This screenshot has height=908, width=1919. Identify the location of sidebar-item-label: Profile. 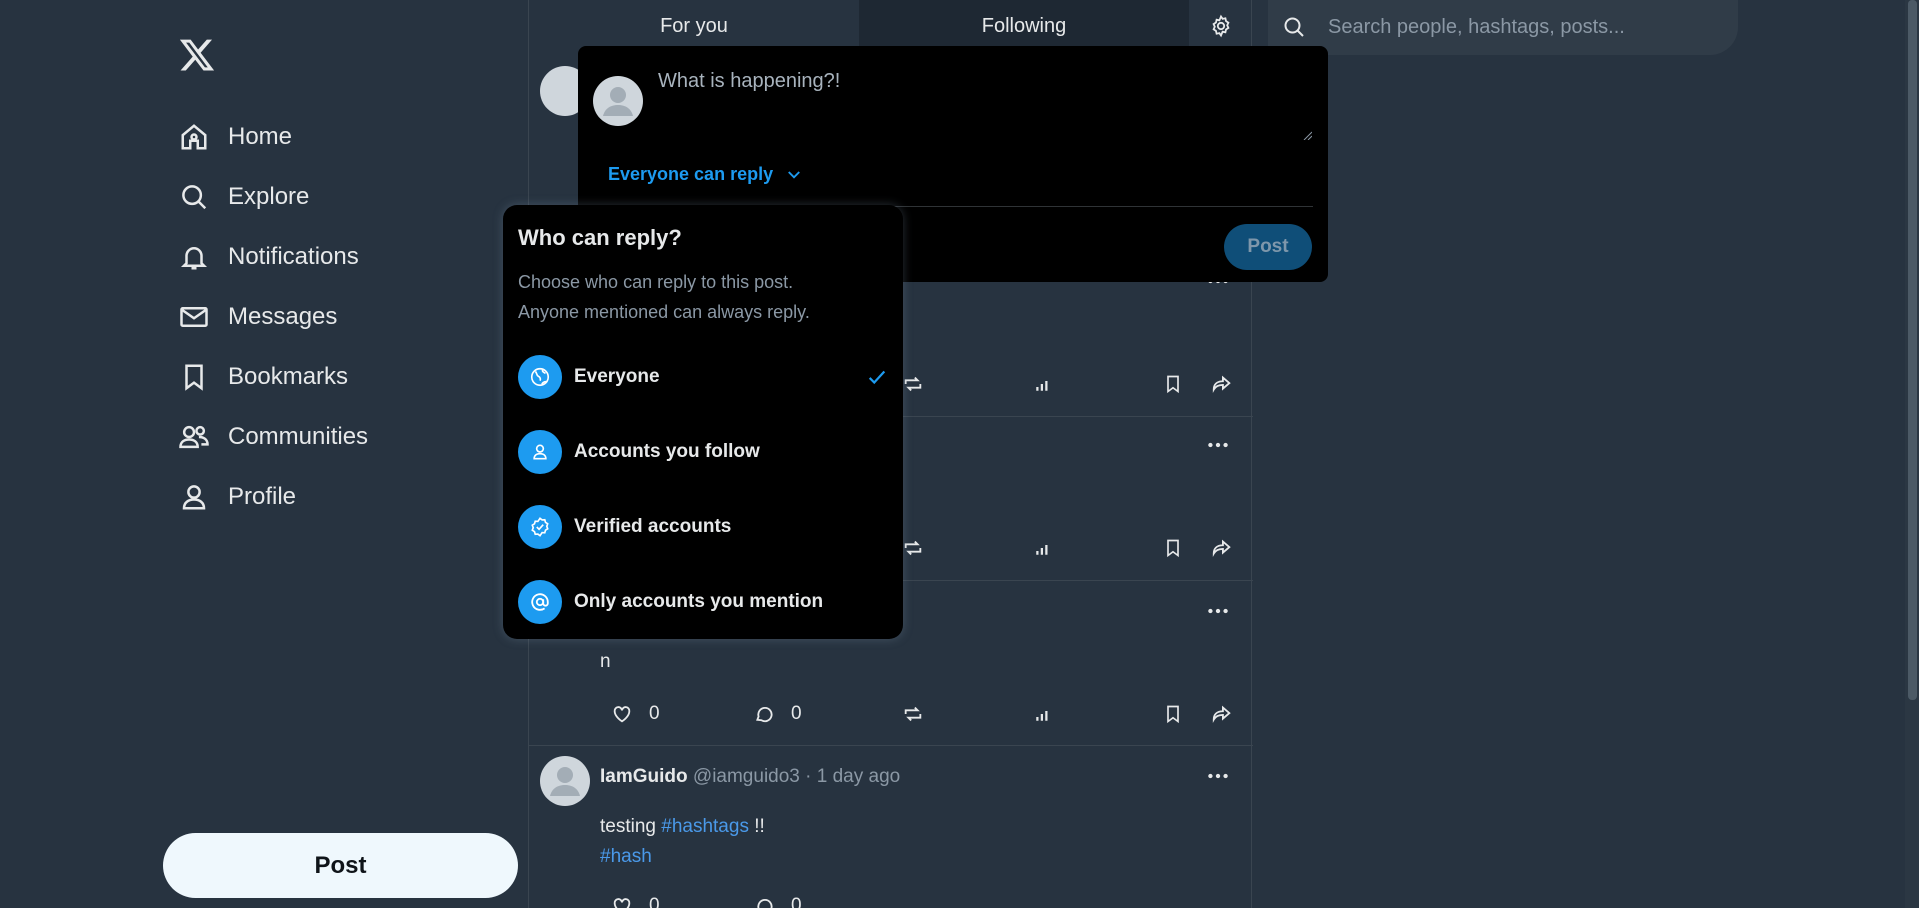
(262, 496).